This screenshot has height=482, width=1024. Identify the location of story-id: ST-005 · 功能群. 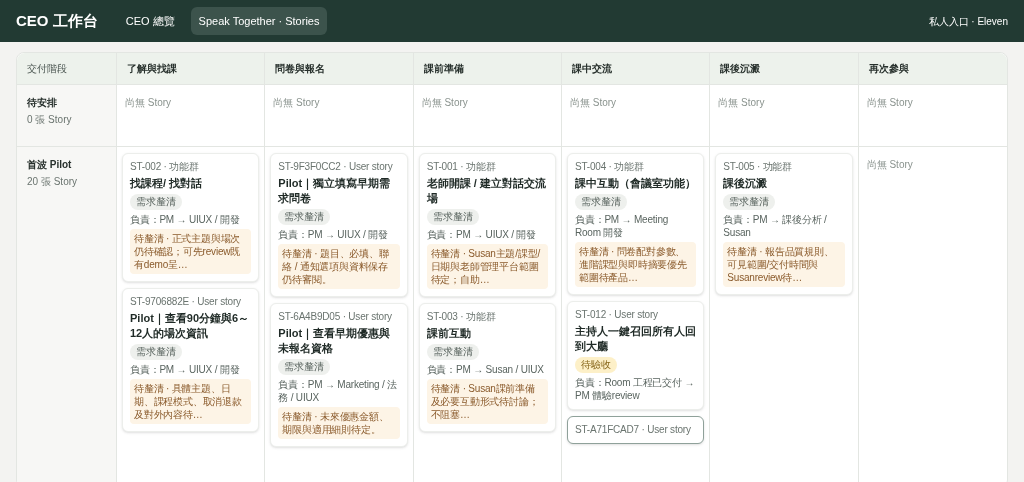
(758, 167).